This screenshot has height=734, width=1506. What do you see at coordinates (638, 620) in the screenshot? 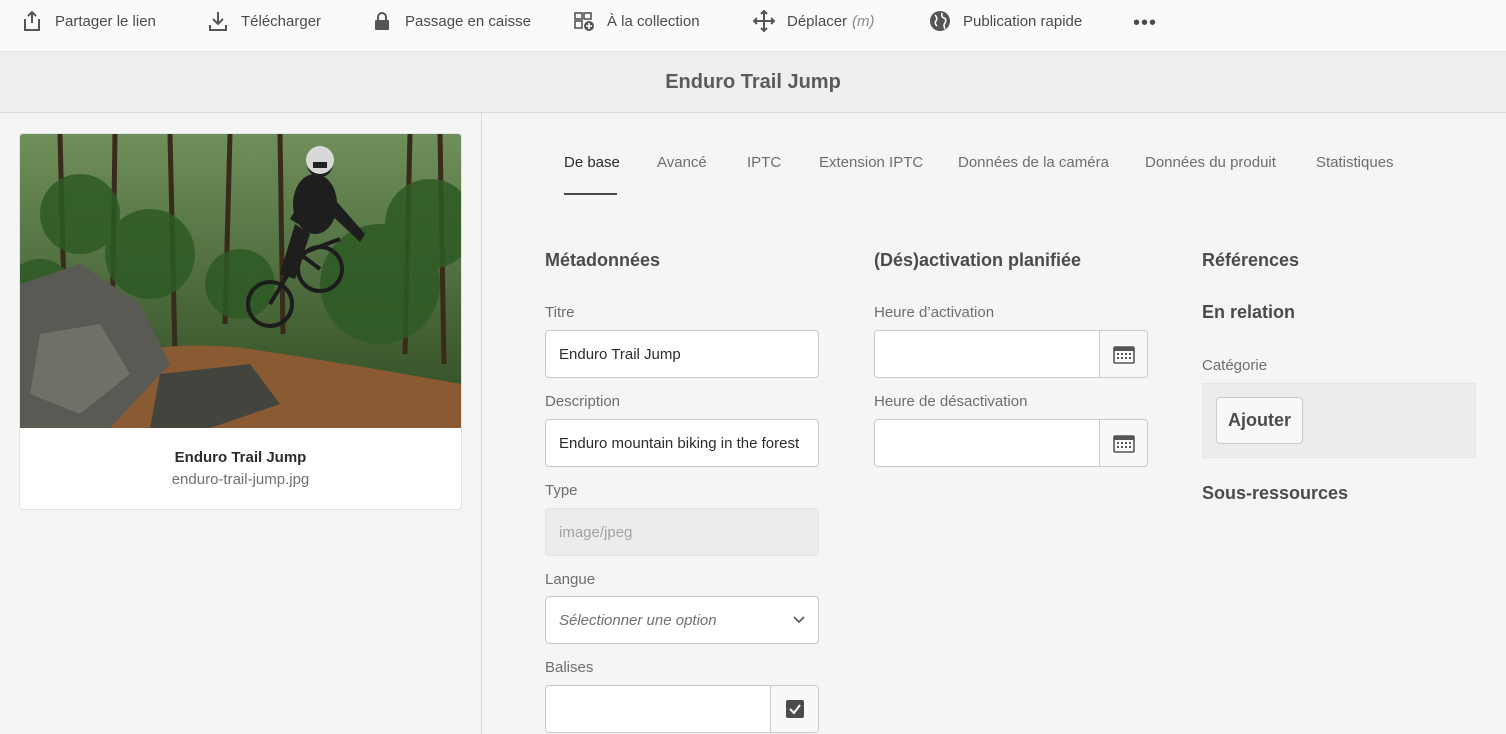
I see `language-select-placeholder: Sélectionner une option` at bounding box center [638, 620].